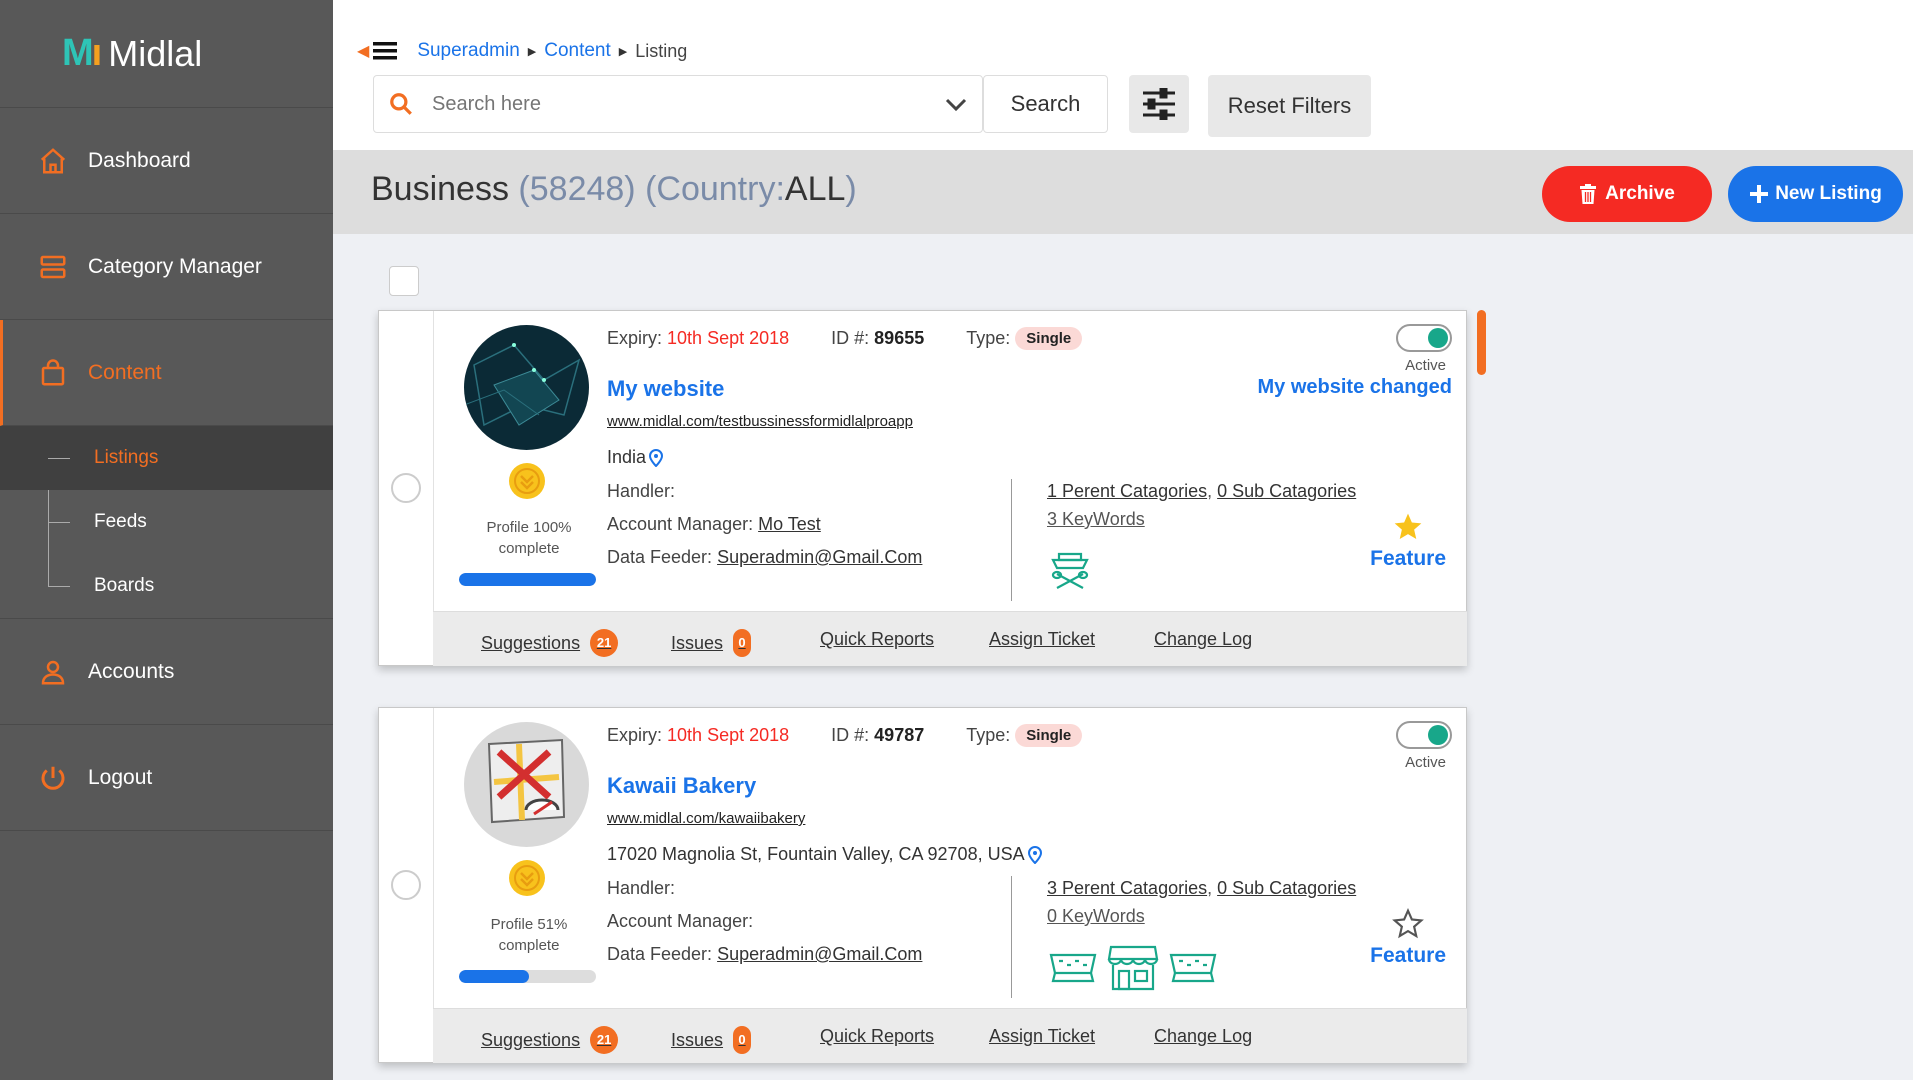 This screenshot has width=1913, height=1080. Describe the element at coordinates (635, 457) in the screenshot. I see `listing-location: India` at that location.